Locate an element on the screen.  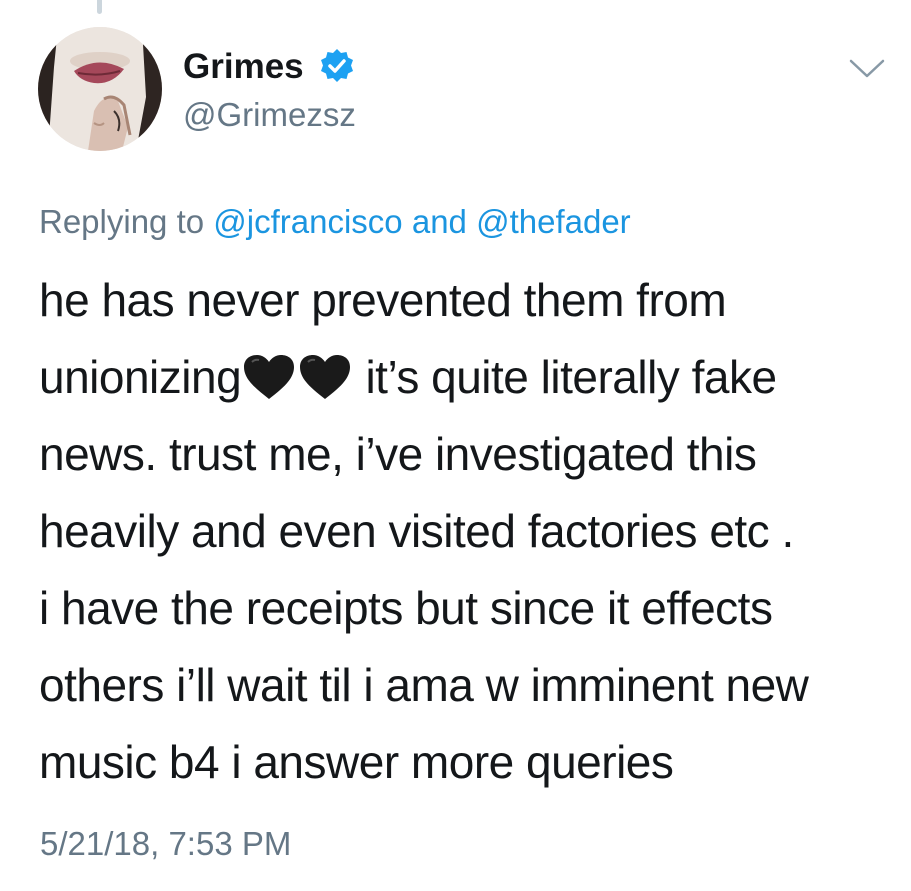
verified-badge-icon is located at coordinates (337, 65).